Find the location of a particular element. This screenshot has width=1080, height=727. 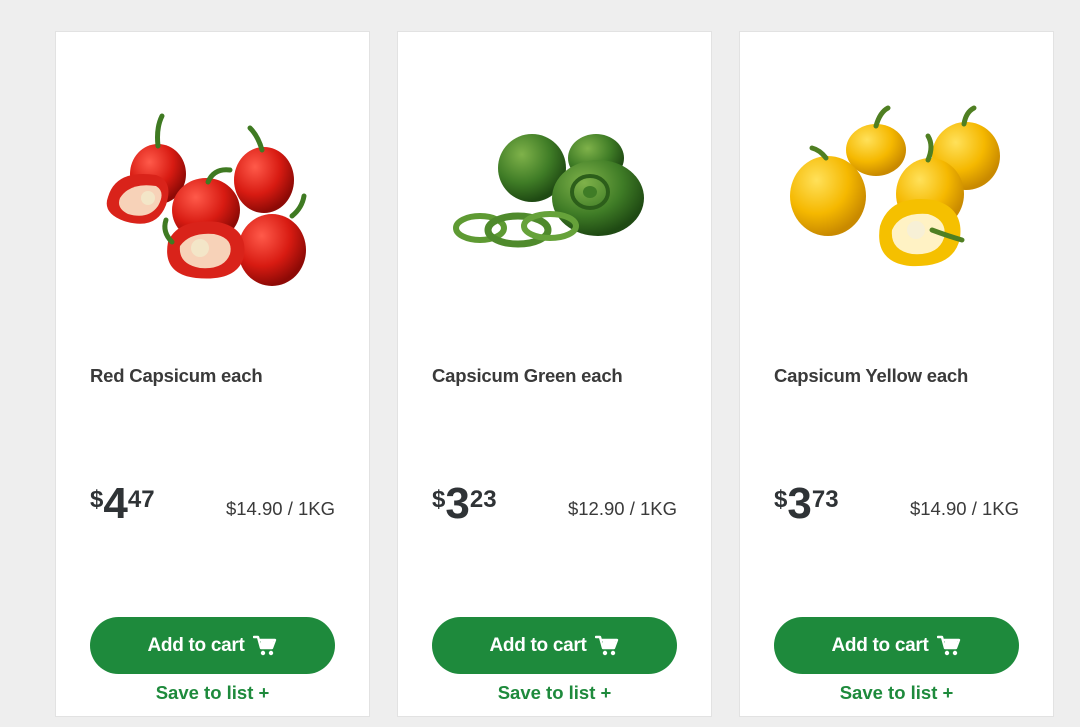

unit-price: $12.90 / 1KG is located at coordinates (622, 508).